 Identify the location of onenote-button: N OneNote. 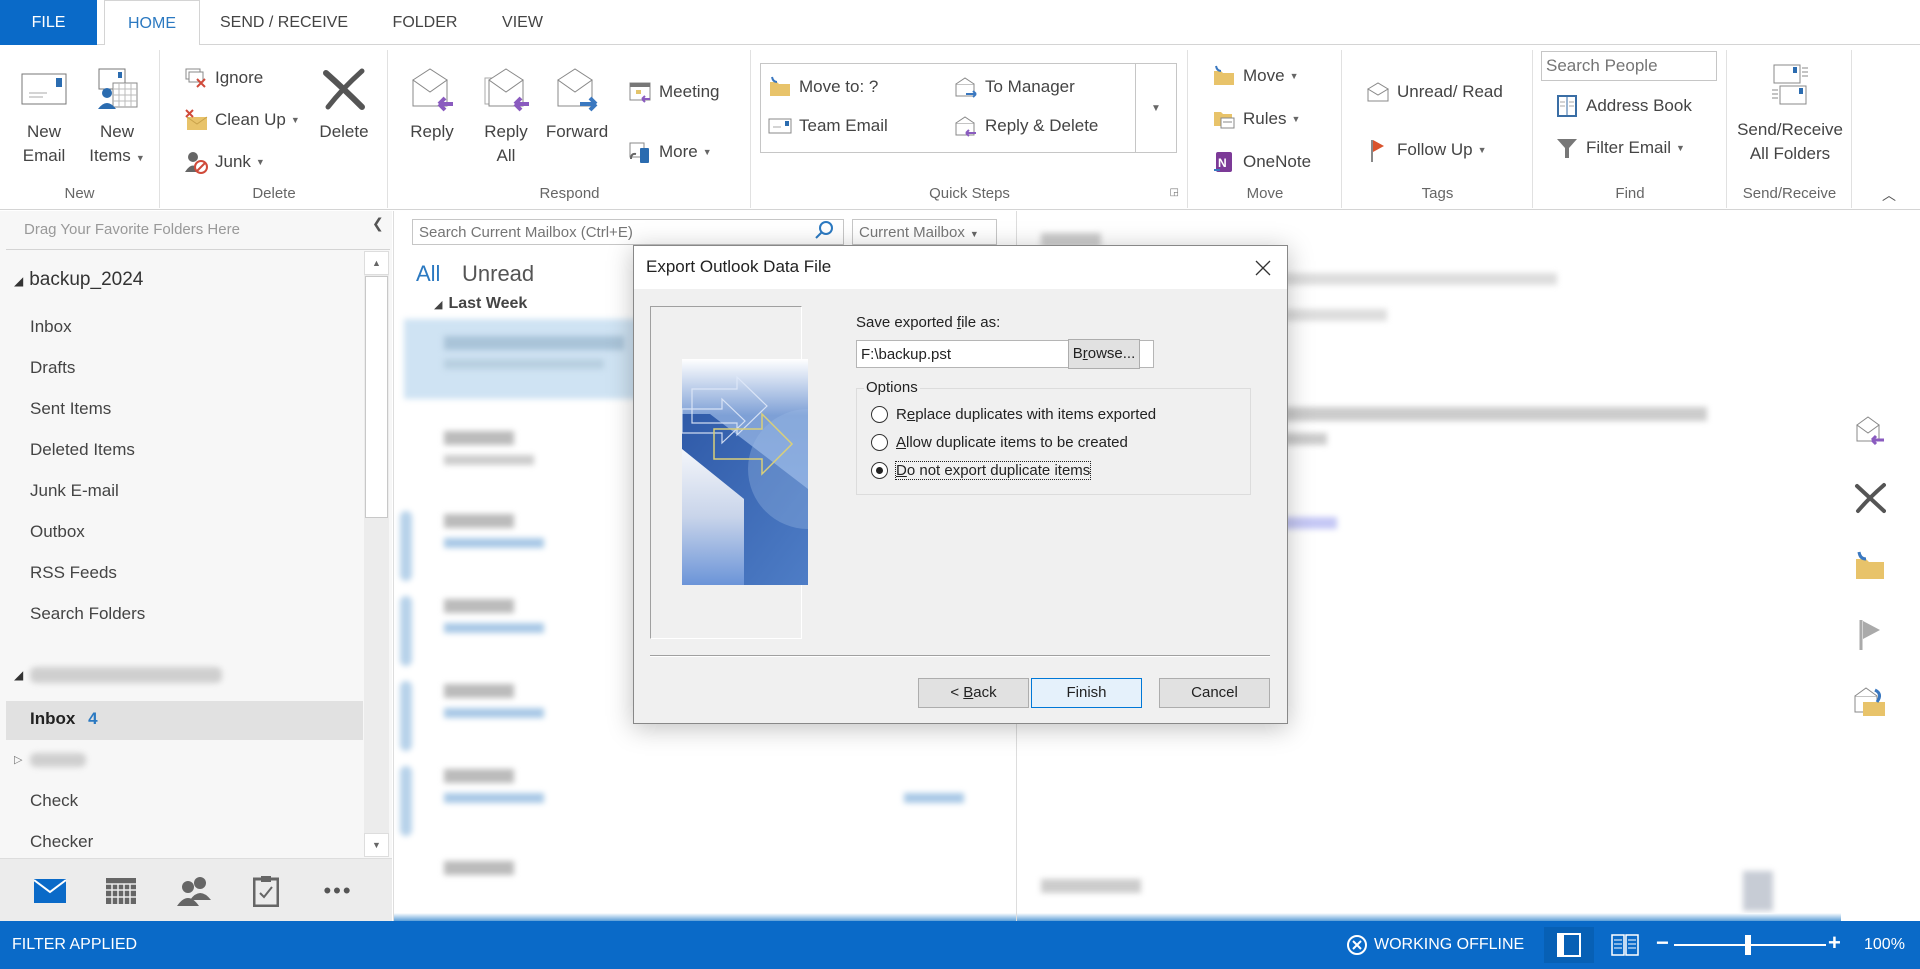
(1261, 162).